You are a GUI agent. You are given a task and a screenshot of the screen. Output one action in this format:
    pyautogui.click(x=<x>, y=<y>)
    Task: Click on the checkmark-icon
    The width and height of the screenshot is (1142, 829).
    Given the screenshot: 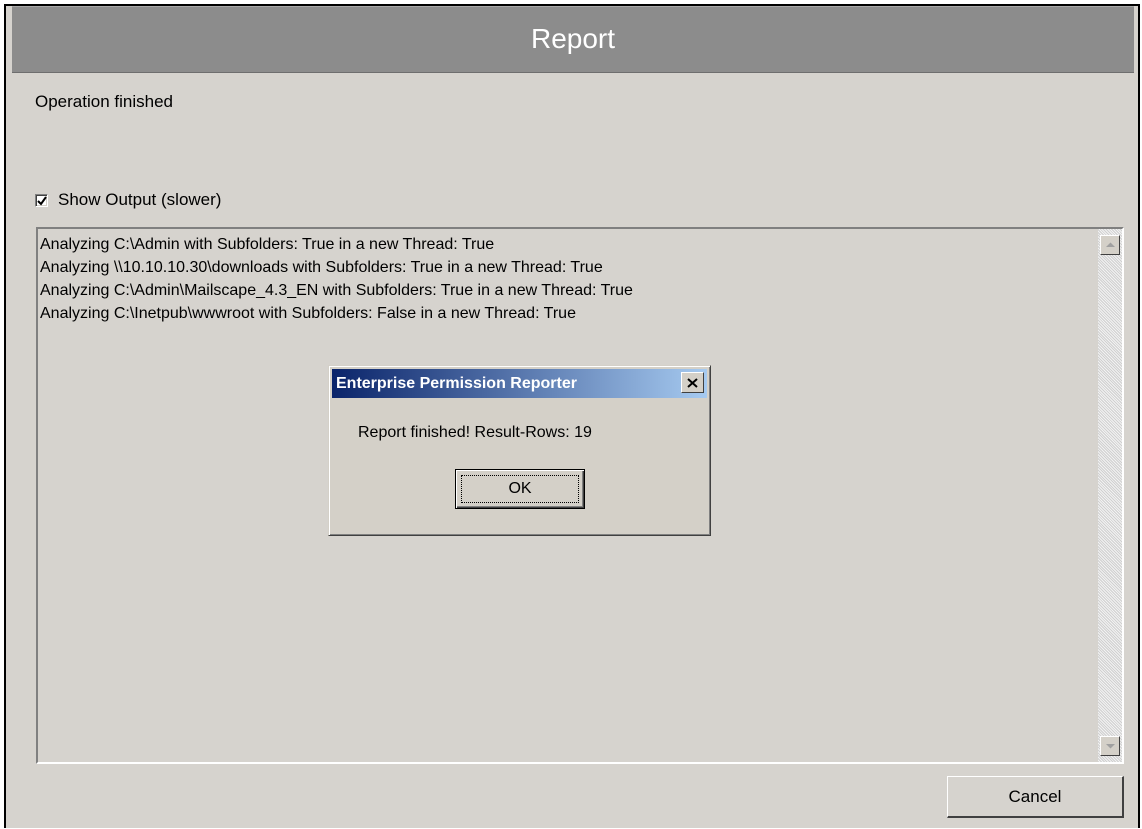 What is the action you would take?
    pyautogui.click(x=42, y=200)
    